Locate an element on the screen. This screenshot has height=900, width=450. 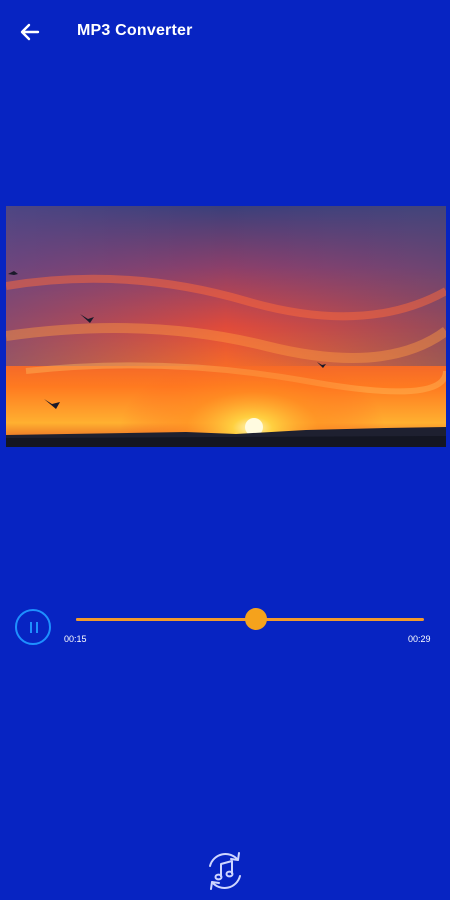
seek-thumb is located at coordinates (255, 619).